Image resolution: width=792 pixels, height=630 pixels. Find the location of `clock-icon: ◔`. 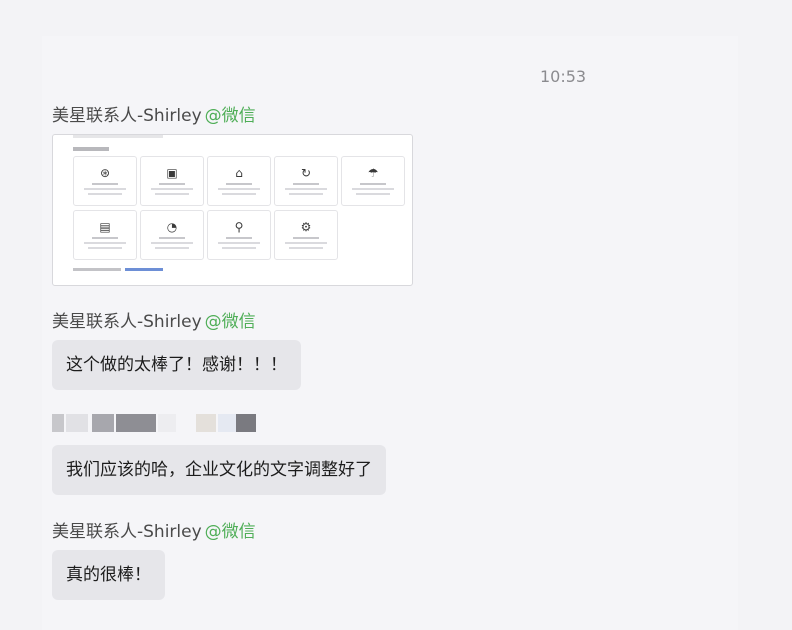

clock-icon: ◔ is located at coordinates (172, 227).